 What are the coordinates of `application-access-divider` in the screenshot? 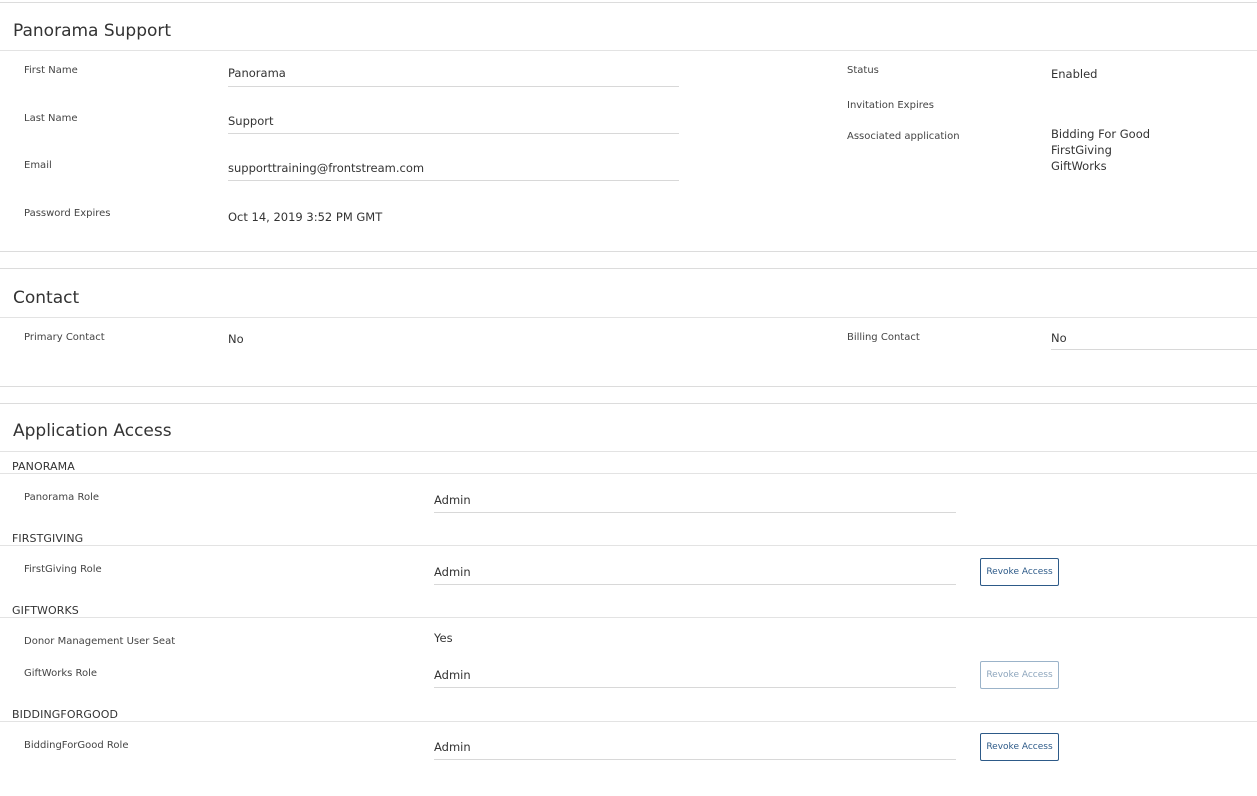 It's located at (628, 451).